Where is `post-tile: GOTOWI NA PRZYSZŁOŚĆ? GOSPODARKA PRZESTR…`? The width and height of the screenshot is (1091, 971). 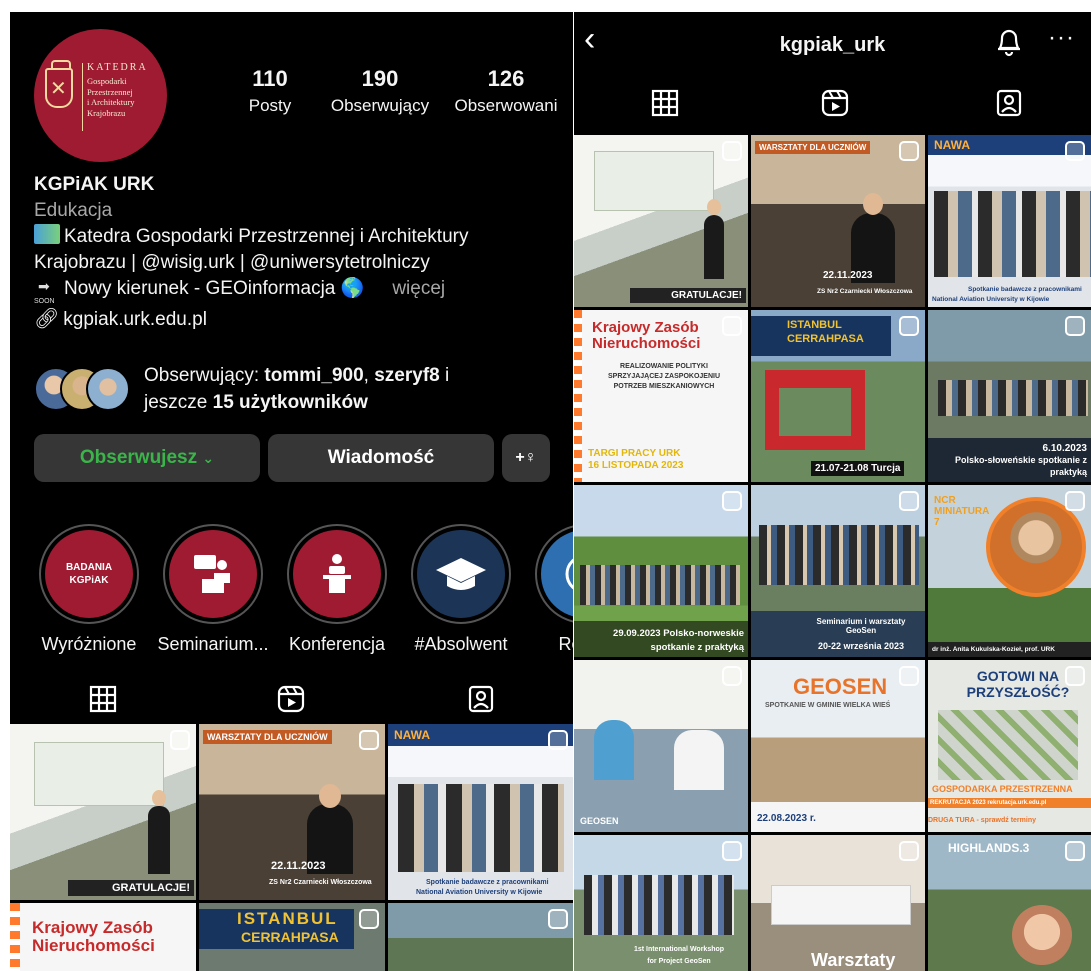
post-tile: GOTOWI NA PRZYSZŁOŚĆ? GOSPODARKA PRZESTR… is located at coordinates (1009, 746).